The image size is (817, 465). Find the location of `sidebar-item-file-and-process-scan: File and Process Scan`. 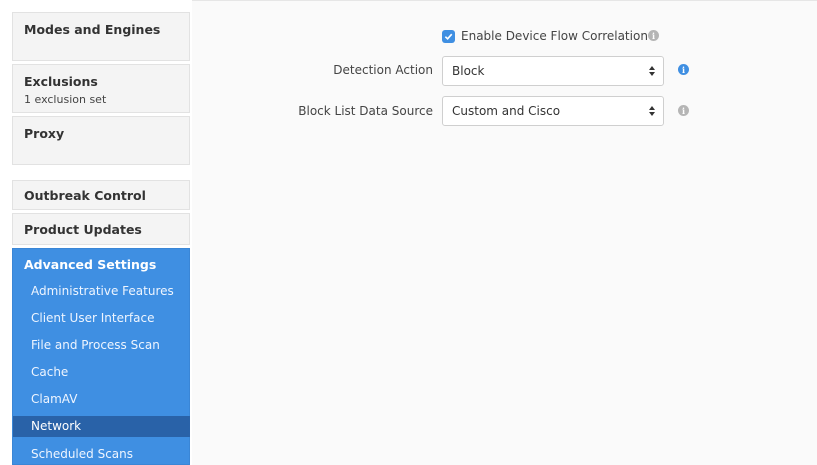

sidebar-item-file-and-process-scan: File and Process Scan is located at coordinates (101, 345).